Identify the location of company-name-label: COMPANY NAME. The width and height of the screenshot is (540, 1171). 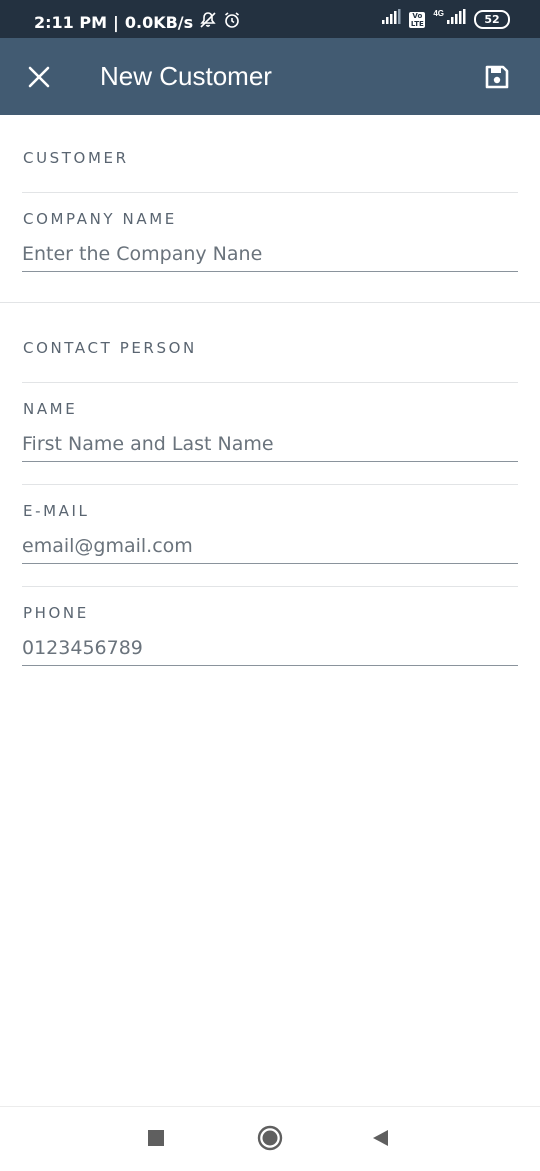
(100, 219).